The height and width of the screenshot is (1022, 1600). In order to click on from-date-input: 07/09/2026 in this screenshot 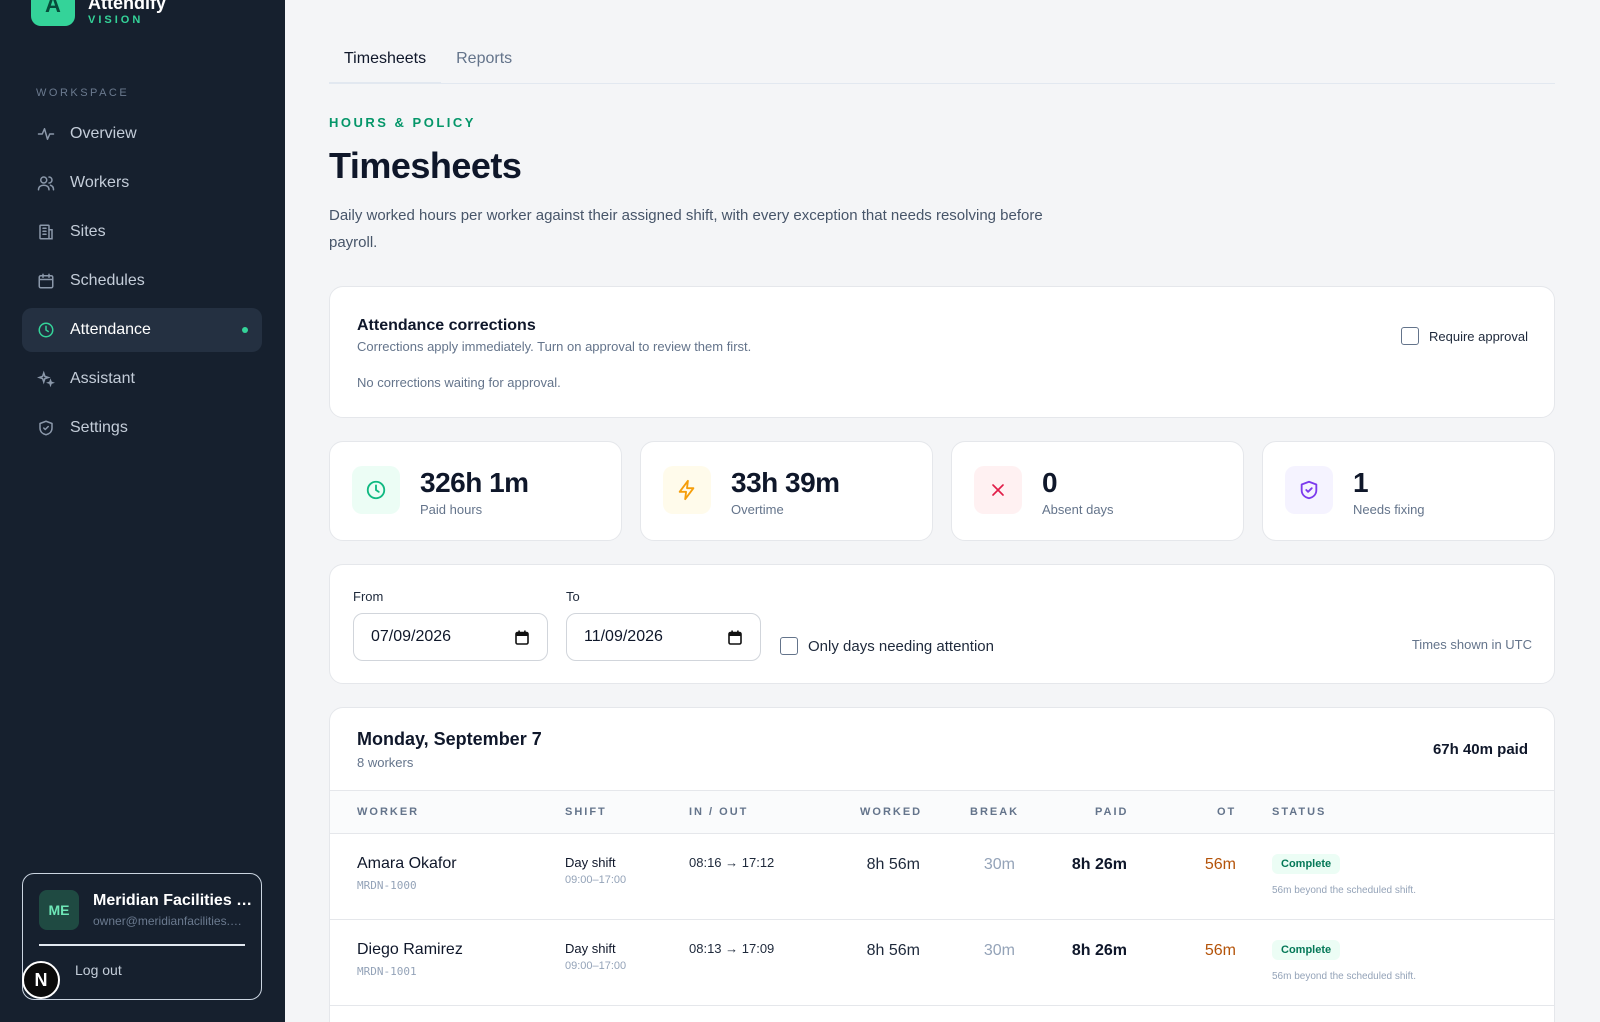, I will do `click(450, 637)`.